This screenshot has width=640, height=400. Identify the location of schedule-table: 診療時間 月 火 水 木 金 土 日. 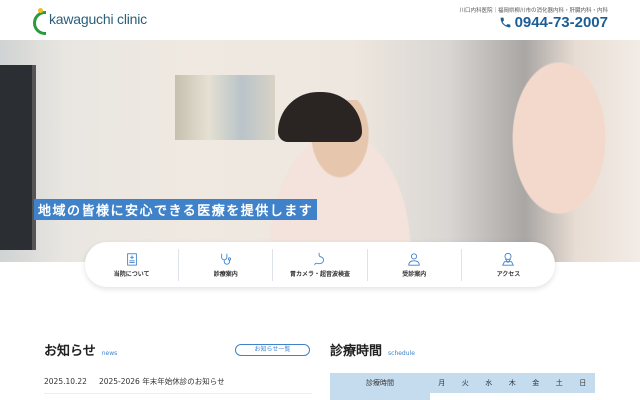
(462, 386).